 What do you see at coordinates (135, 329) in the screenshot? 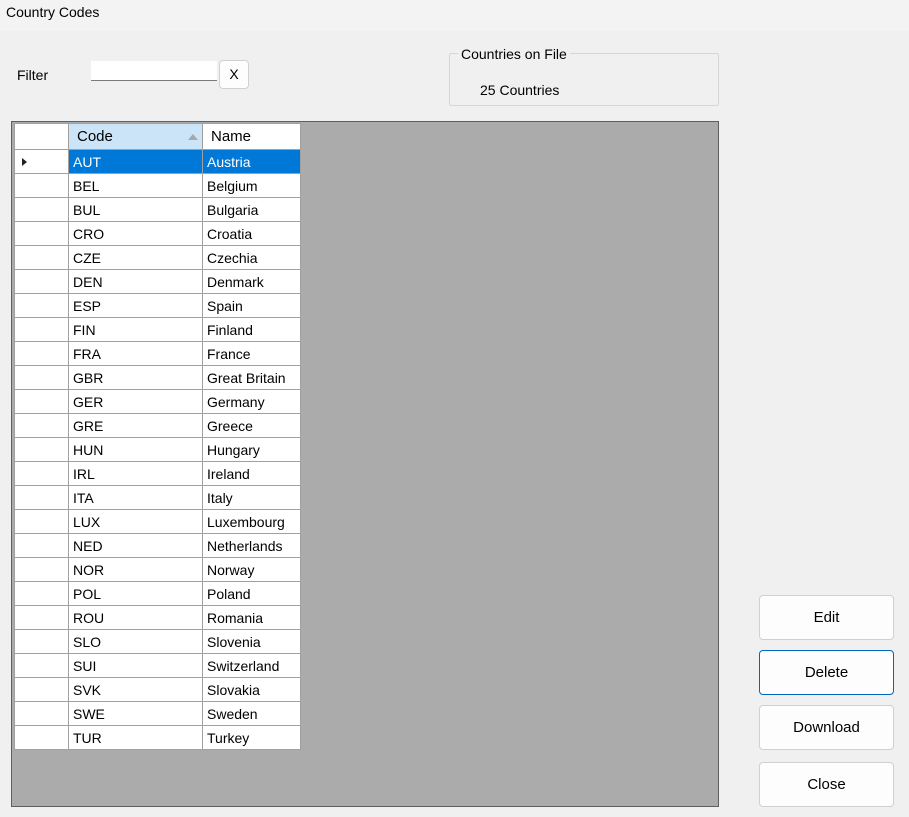
I see `cell-code: FIN` at bounding box center [135, 329].